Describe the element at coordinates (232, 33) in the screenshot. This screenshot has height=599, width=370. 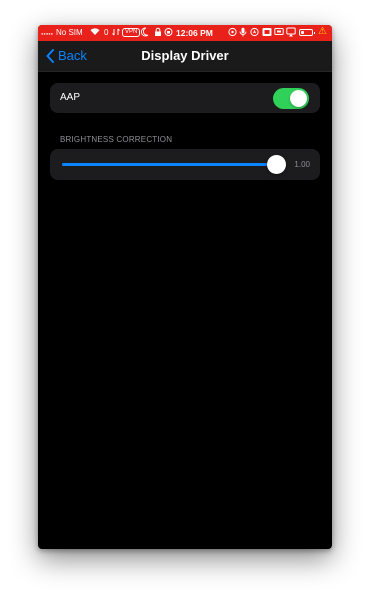
I see `cellular-data-icon` at that location.